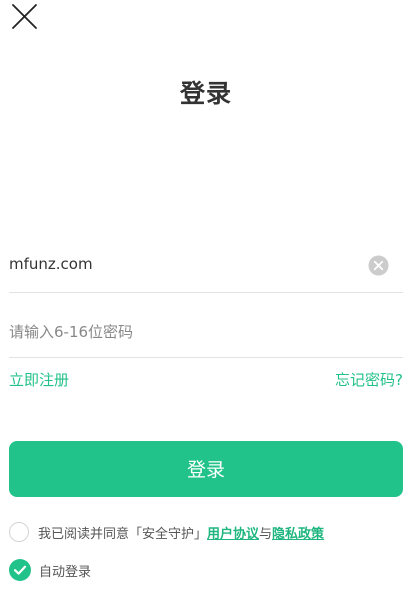 This screenshot has width=412, height=590. Describe the element at coordinates (123, 534) in the screenshot. I see `agreement-prefix: 我已阅读并同意「安全守护」` at that location.